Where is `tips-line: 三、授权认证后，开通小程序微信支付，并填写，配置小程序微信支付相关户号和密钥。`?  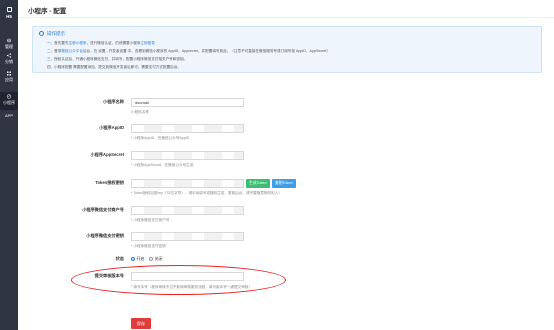
tips-line: 三、授权认证后，开通小程序微信支付，并填写，配置小程序微信支付相关户号和密钥。 is located at coordinates (188, 59).